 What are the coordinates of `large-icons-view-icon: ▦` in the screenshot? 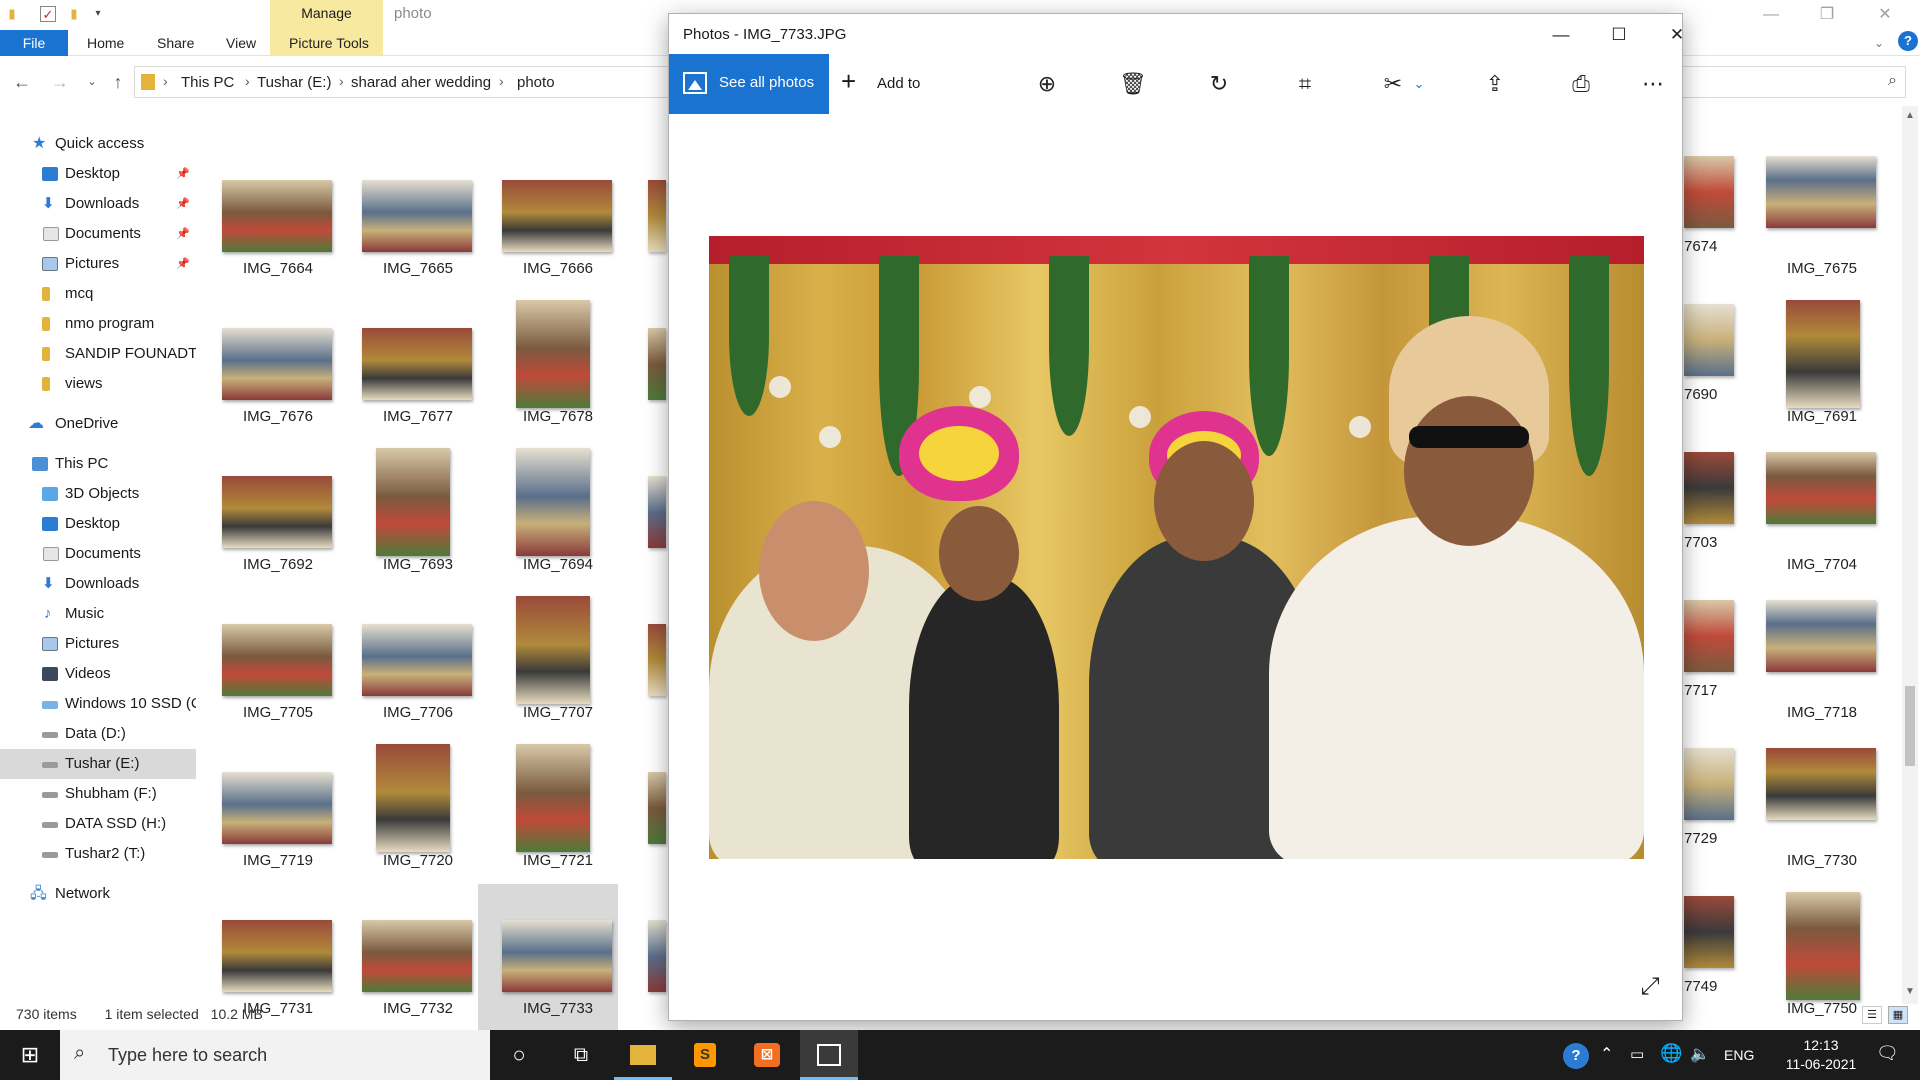 It's located at (1898, 1015).